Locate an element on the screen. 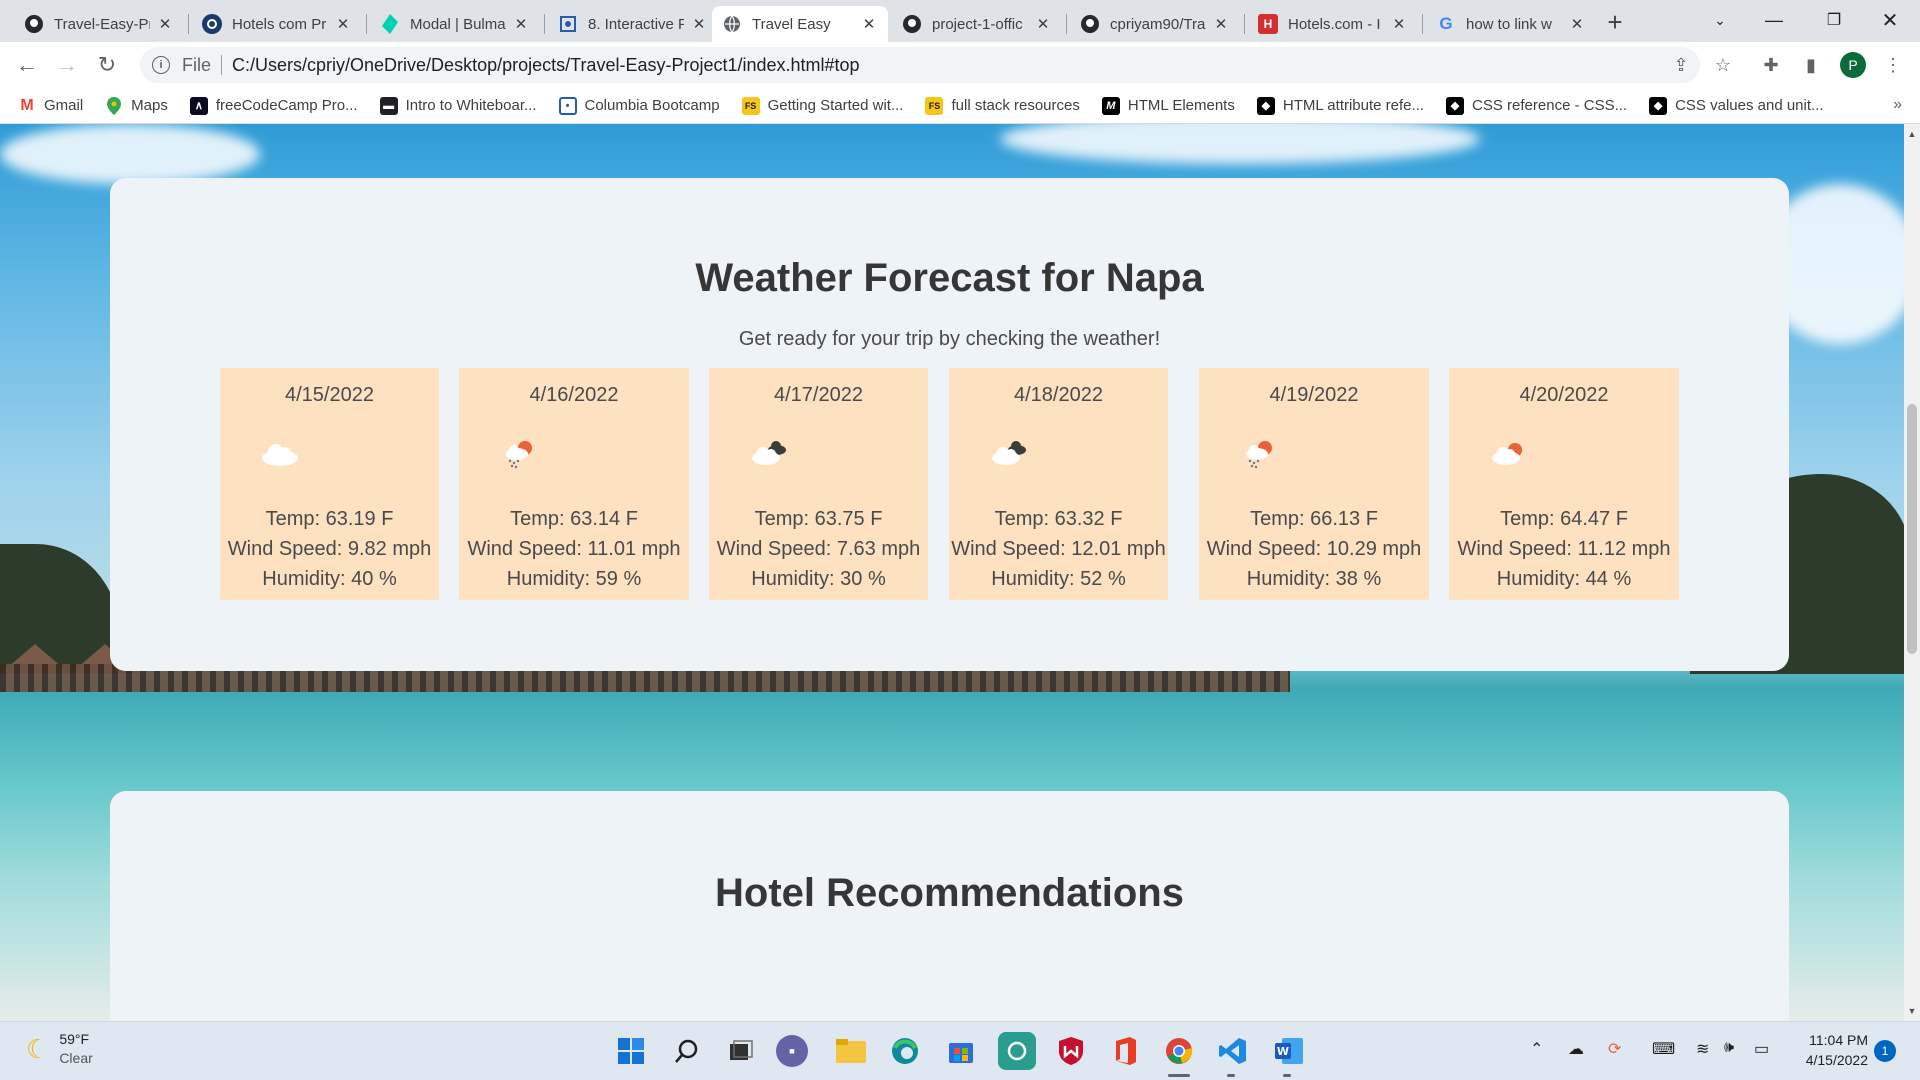  scrollbar-thumb is located at coordinates (1912, 529).